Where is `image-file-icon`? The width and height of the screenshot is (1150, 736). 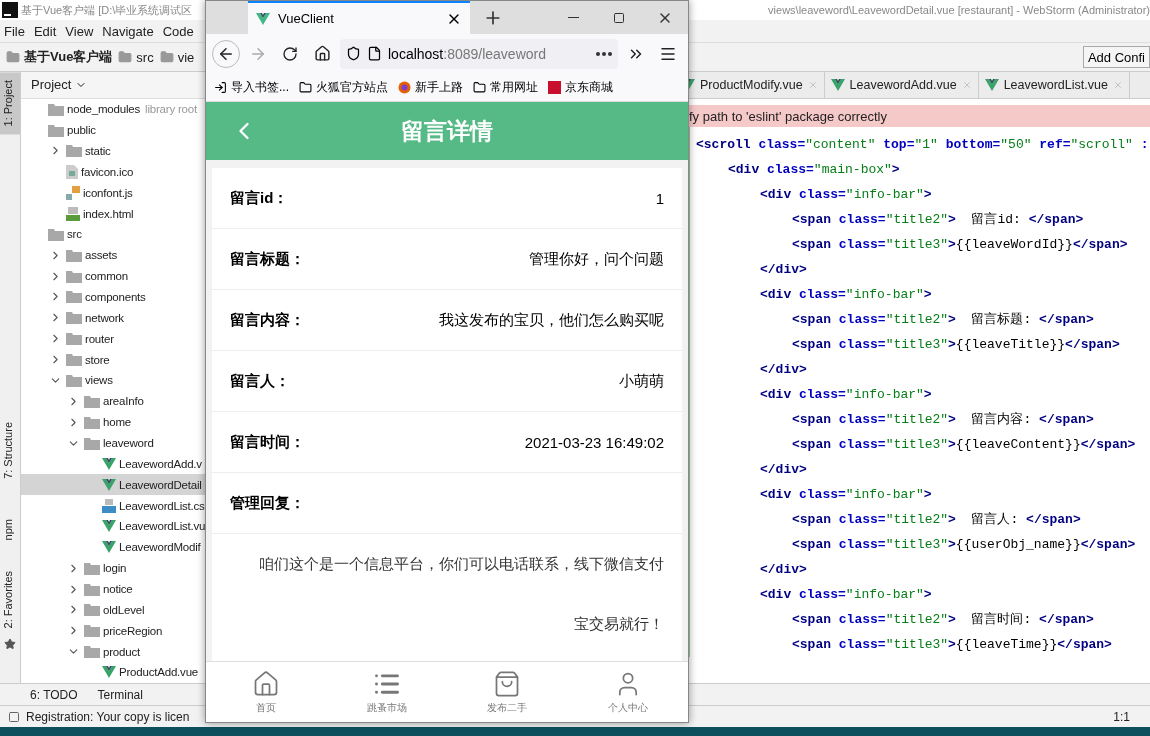 image-file-icon is located at coordinates (72, 171).